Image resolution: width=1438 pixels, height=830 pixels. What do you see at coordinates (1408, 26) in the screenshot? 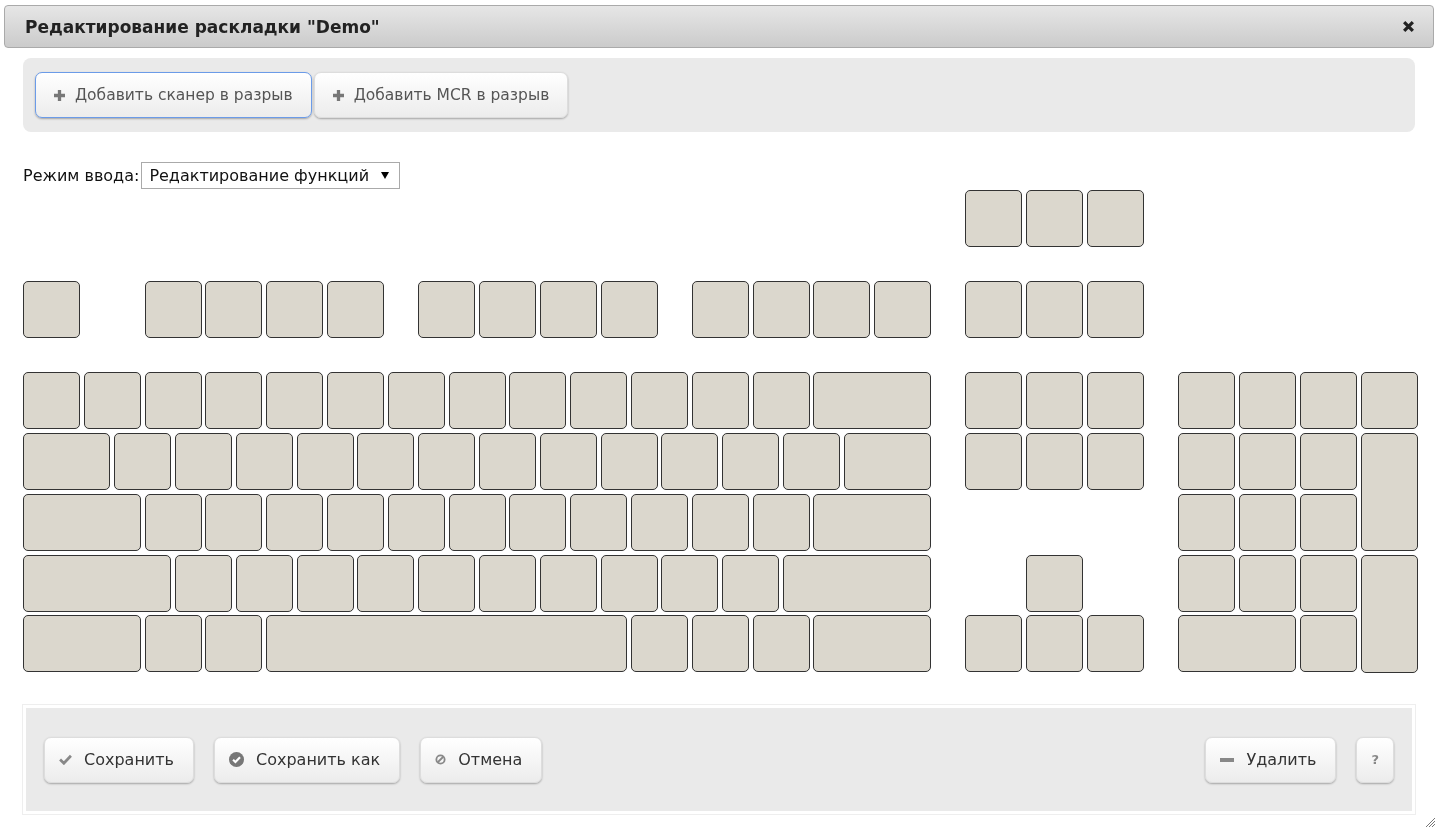
I see `close-icon` at bounding box center [1408, 26].